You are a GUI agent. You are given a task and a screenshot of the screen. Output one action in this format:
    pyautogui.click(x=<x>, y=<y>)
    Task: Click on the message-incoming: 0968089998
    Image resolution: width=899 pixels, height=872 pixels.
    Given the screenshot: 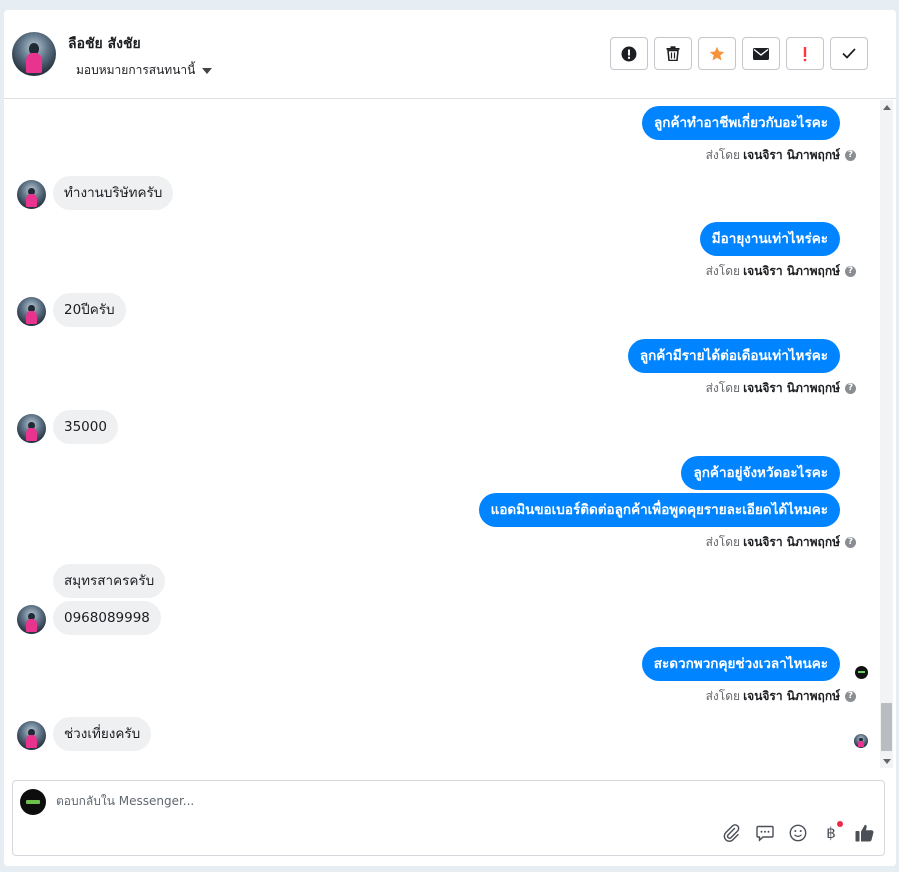 What is the action you would take?
    pyautogui.click(x=107, y=618)
    